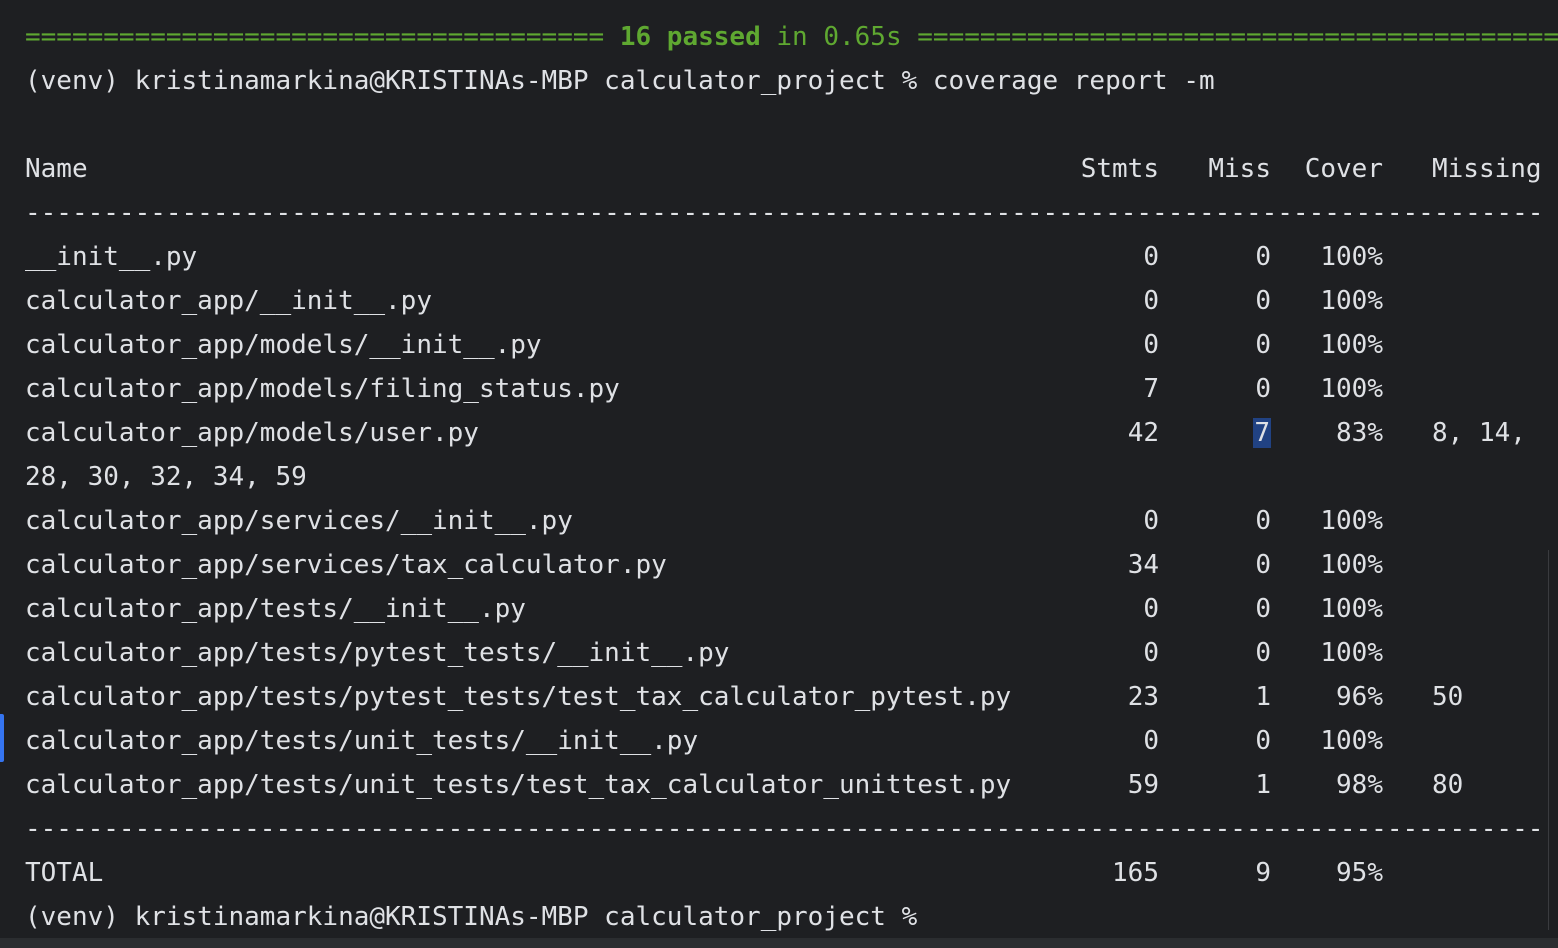 Image resolution: width=1558 pixels, height=948 pixels. Describe the element at coordinates (1262, 433) in the screenshot. I see `selected-text-highlight: 7` at that location.